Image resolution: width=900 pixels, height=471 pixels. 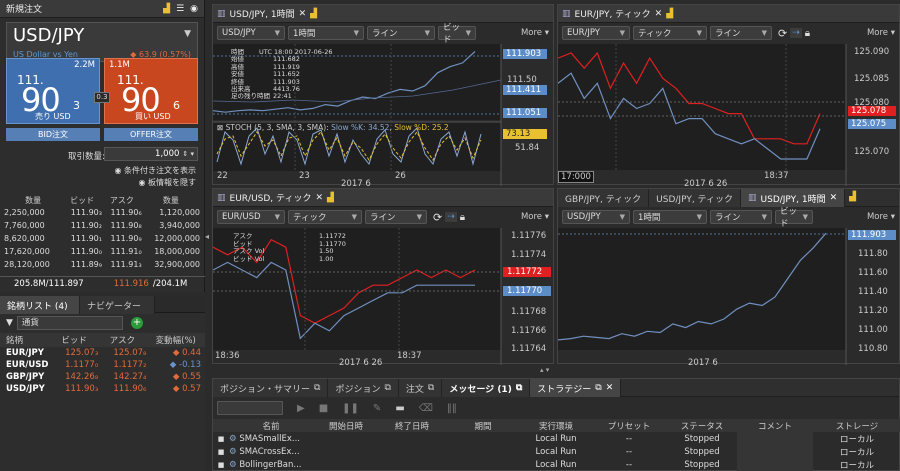 What do you see at coordinates (346, 425) in the screenshot?
I see `strategy-header: 開始日時` at bounding box center [346, 425].